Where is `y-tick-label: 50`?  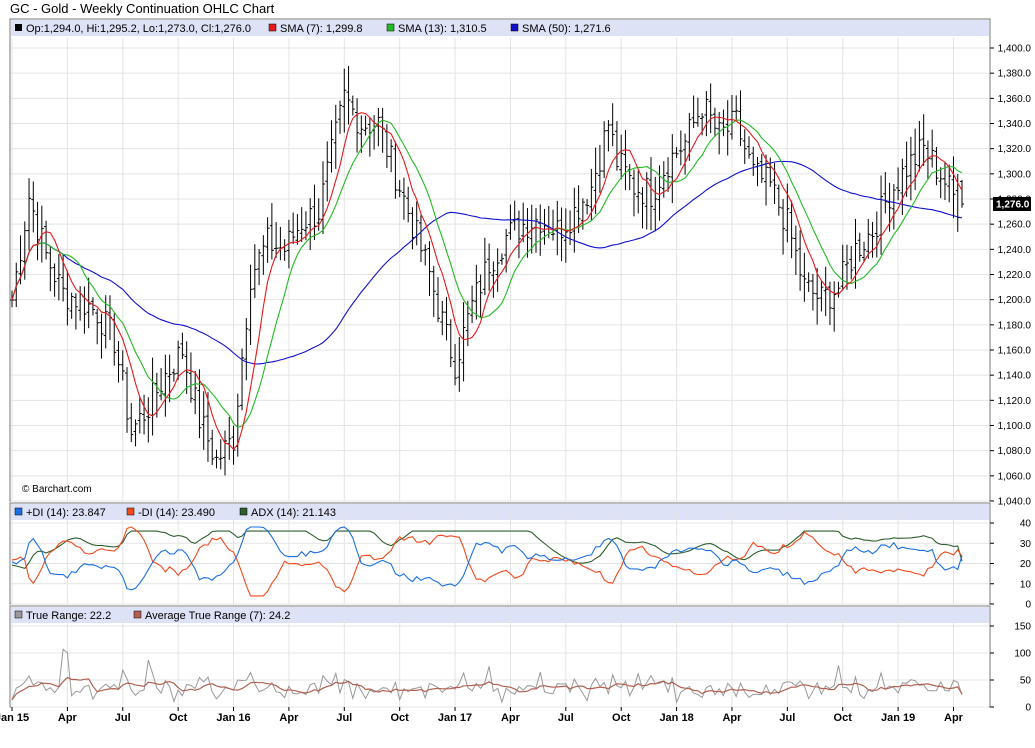
y-tick-label: 50 is located at coordinates (1026, 681).